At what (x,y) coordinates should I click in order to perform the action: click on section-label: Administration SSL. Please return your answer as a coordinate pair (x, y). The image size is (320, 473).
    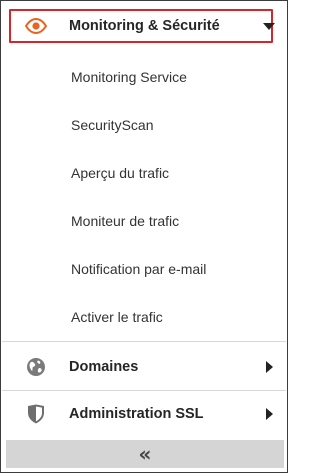
    Looking at the image, I should click on (136, 414).